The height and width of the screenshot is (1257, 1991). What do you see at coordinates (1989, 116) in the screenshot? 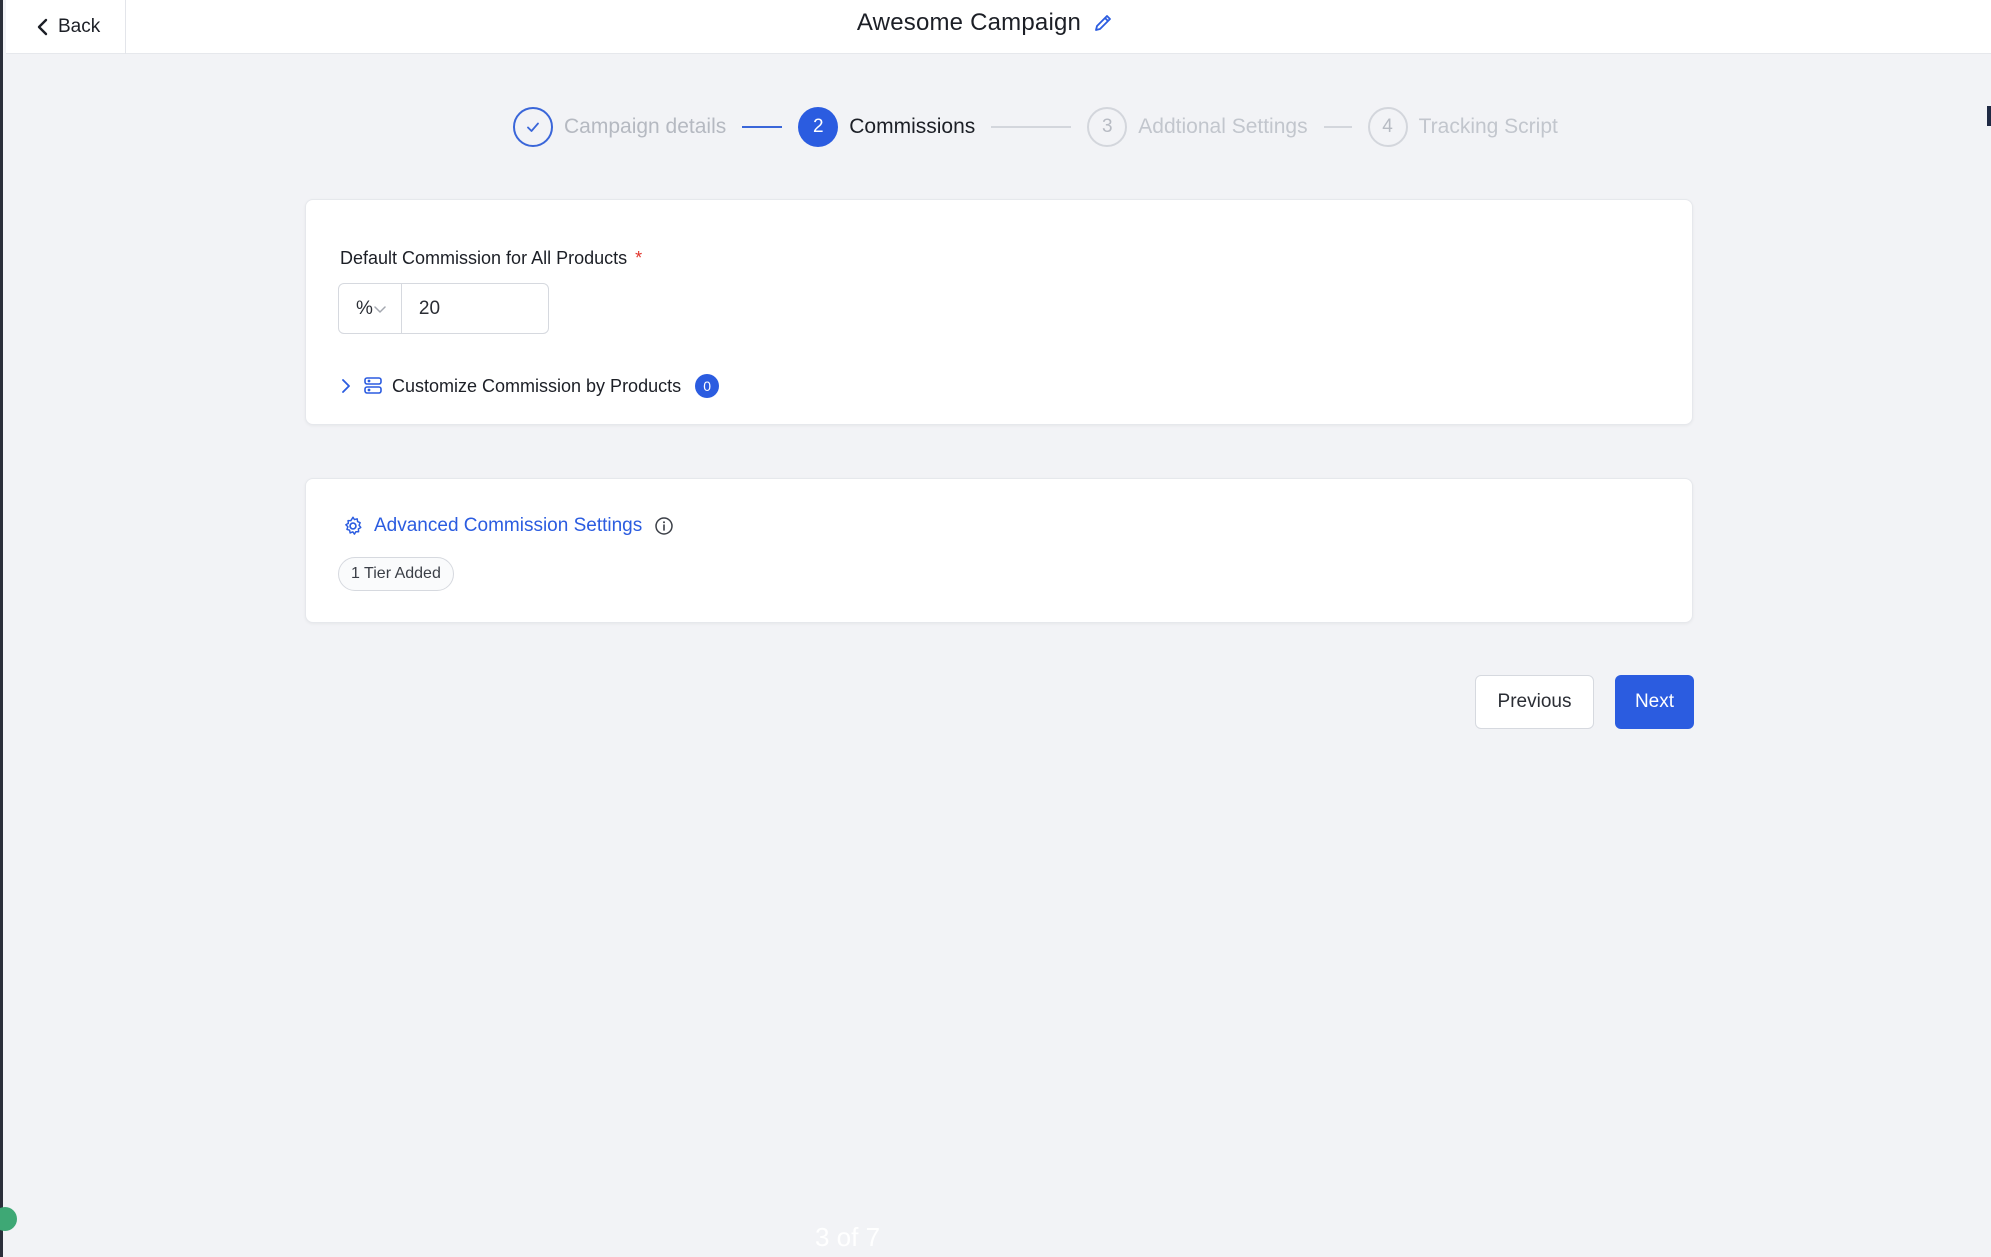
I see `edge-marker` at bounding box center [1989, 116].